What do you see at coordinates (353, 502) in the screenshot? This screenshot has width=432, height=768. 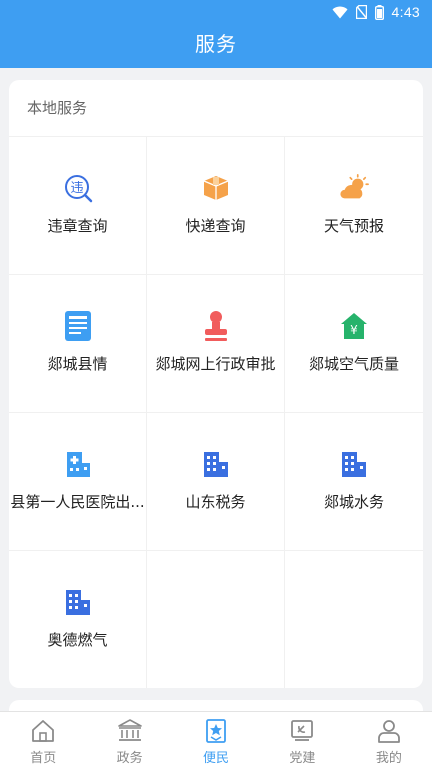 I see `service-label: 郯城水务` at bounding box center [353, 502].